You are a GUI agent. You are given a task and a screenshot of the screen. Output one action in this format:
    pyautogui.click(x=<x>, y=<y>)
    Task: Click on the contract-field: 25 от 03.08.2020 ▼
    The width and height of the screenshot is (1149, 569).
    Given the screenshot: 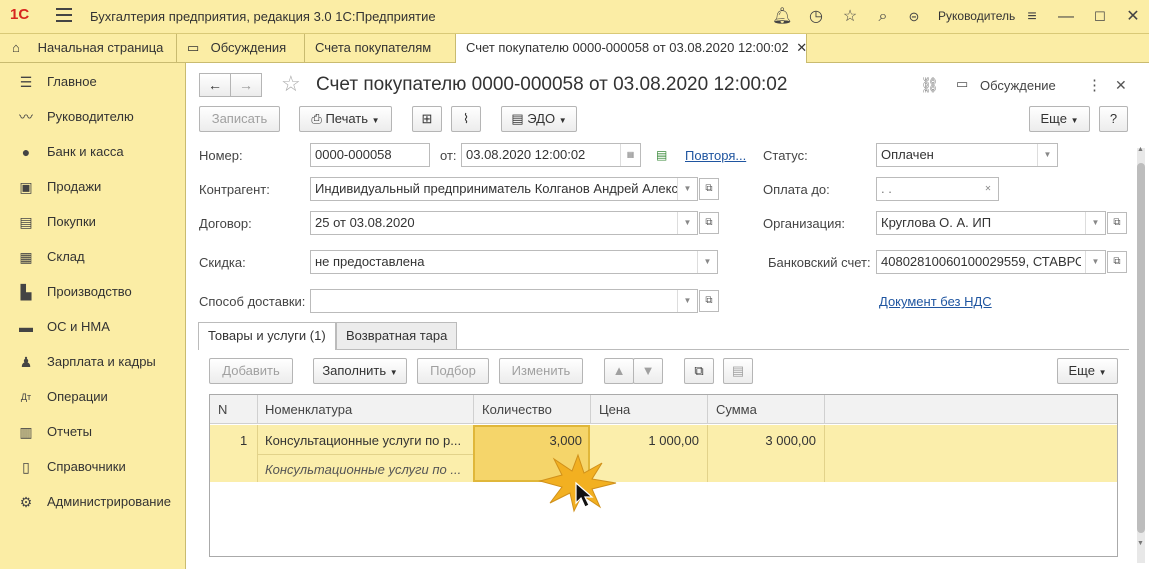 What is the action you would take?
    pyautogui.click(x=504, y=223)
    